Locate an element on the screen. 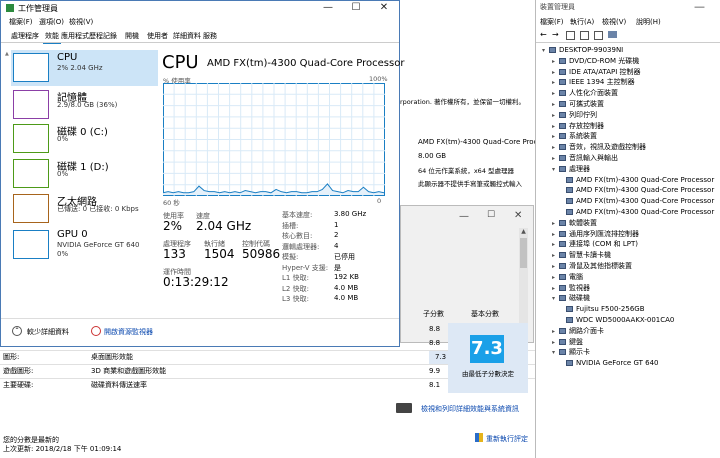 Image resolution: width=720 pixels, height=458 pixels. sidebar-item-sub: 0% is located at coordinates (63, 139).